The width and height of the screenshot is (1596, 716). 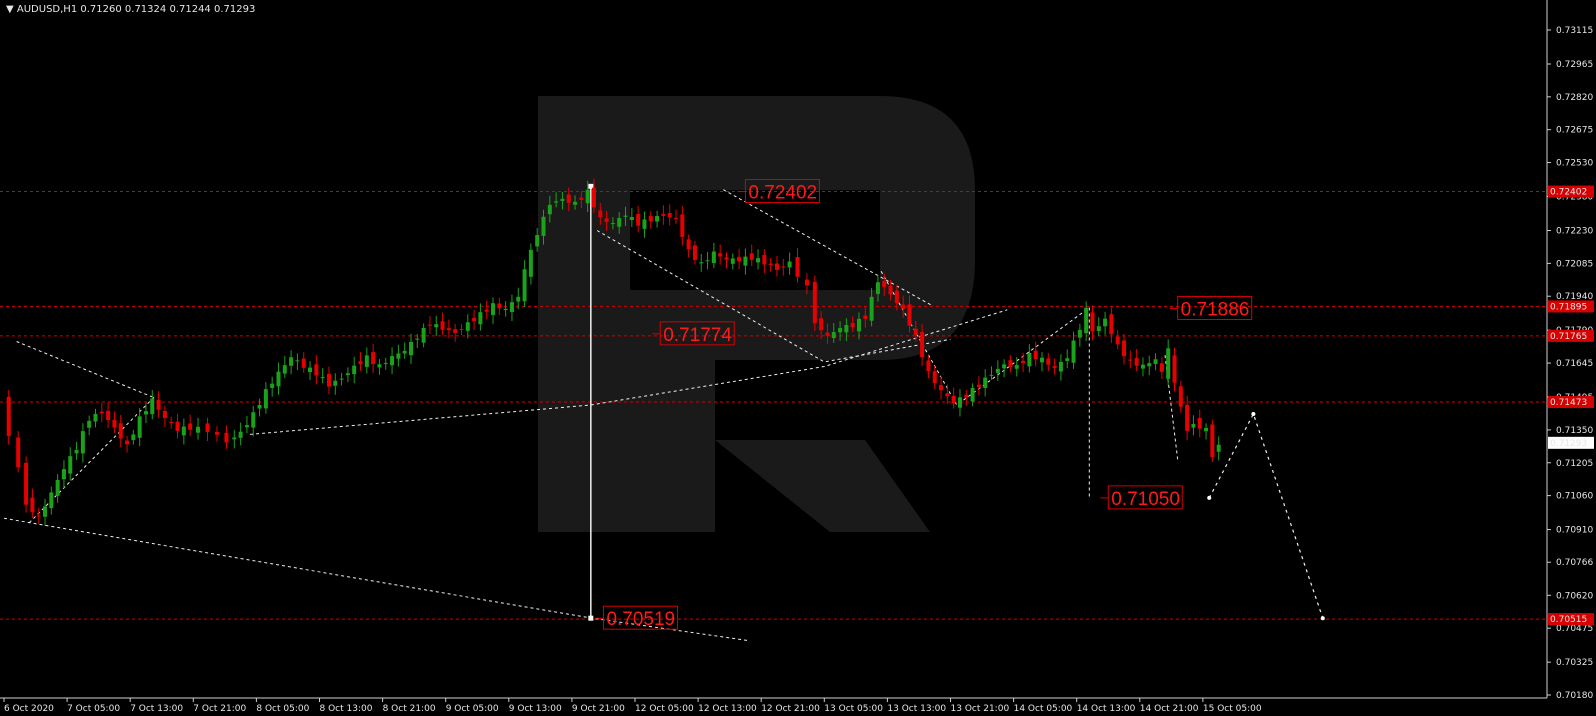 I want to click on price-tick-label: 0.70475, so click(x=1574, y=629).